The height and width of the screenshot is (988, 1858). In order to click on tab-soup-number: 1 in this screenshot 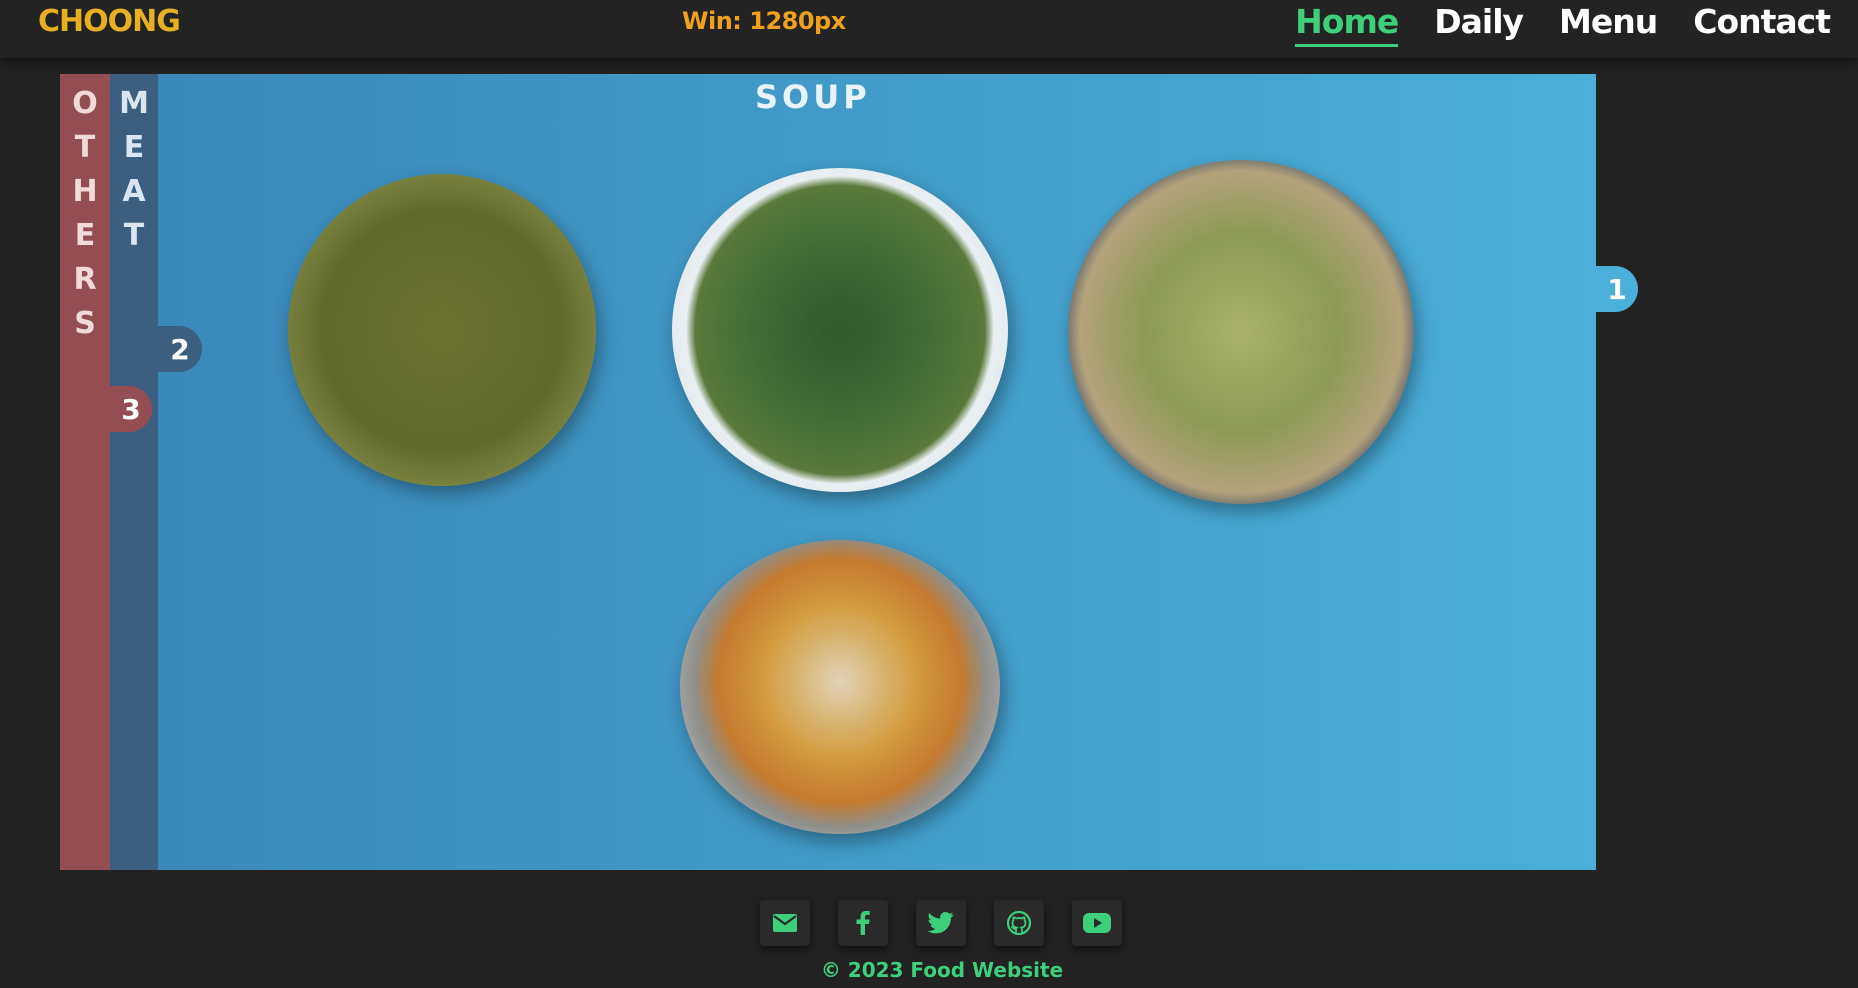, I will do `click(1617, 289)`.